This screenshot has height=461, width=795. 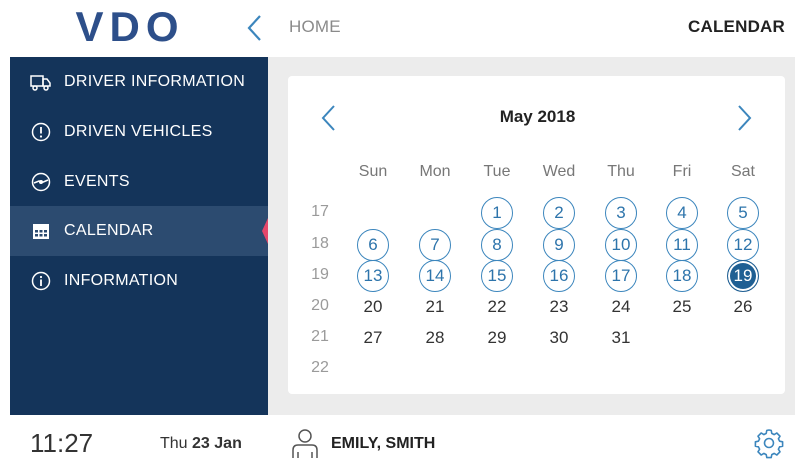 I want to click on back-button, so click(x=255, y=28).